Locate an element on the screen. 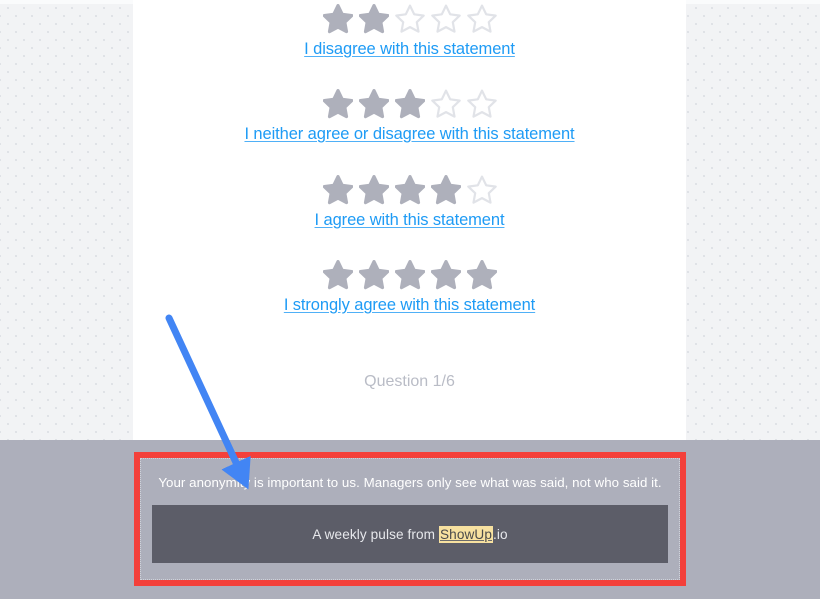  rating-option-agree: I agree with this statement is located at coordinates (409, 201).